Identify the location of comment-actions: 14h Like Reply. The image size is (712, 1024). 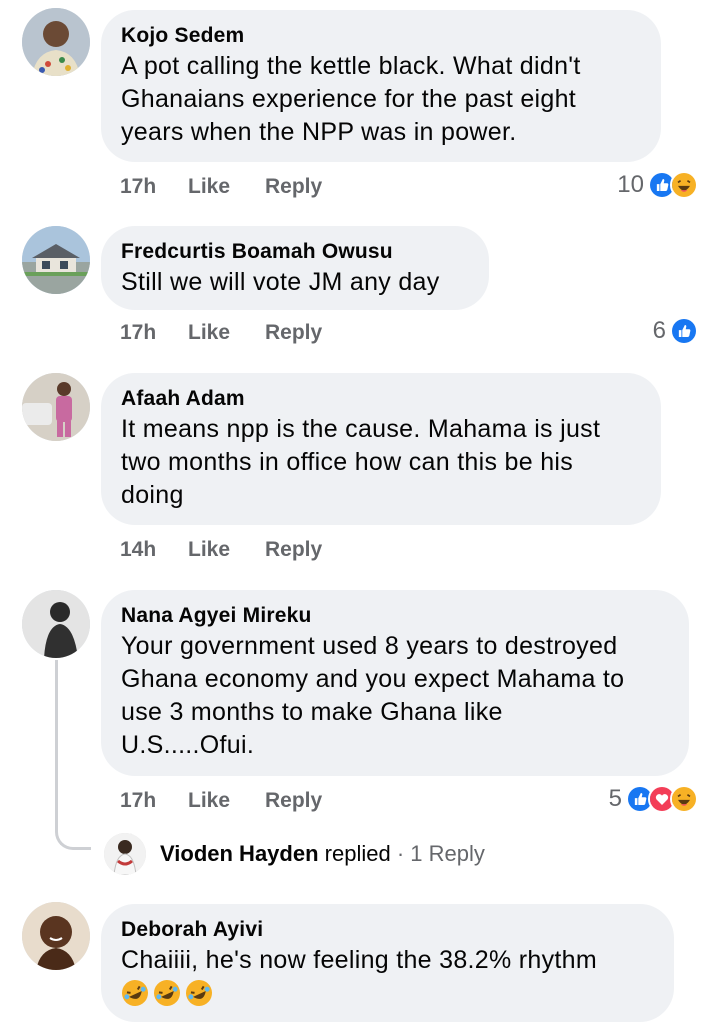
(221, 550).